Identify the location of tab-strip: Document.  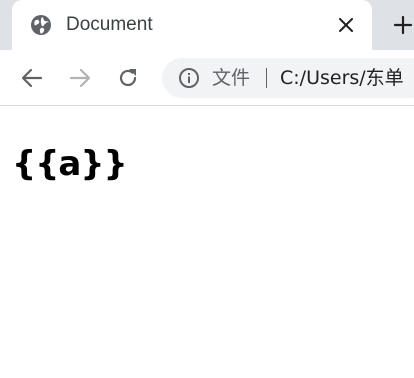
(207, 25).